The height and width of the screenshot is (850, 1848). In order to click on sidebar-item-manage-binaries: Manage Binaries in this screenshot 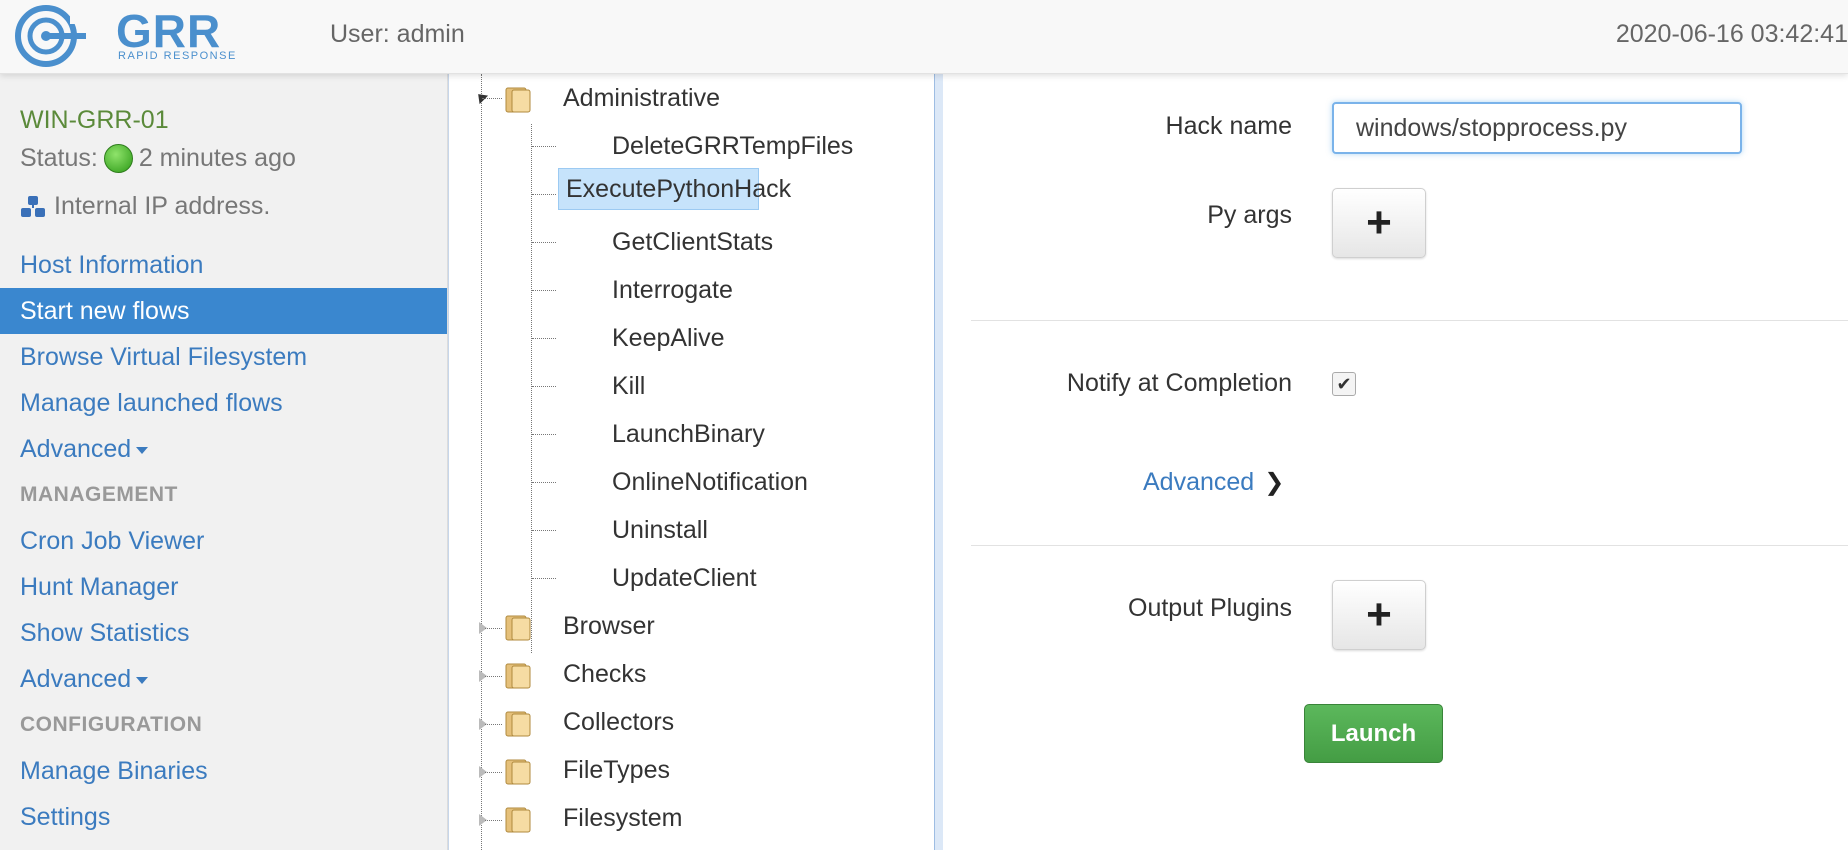, I will do `click(223, 771)`.